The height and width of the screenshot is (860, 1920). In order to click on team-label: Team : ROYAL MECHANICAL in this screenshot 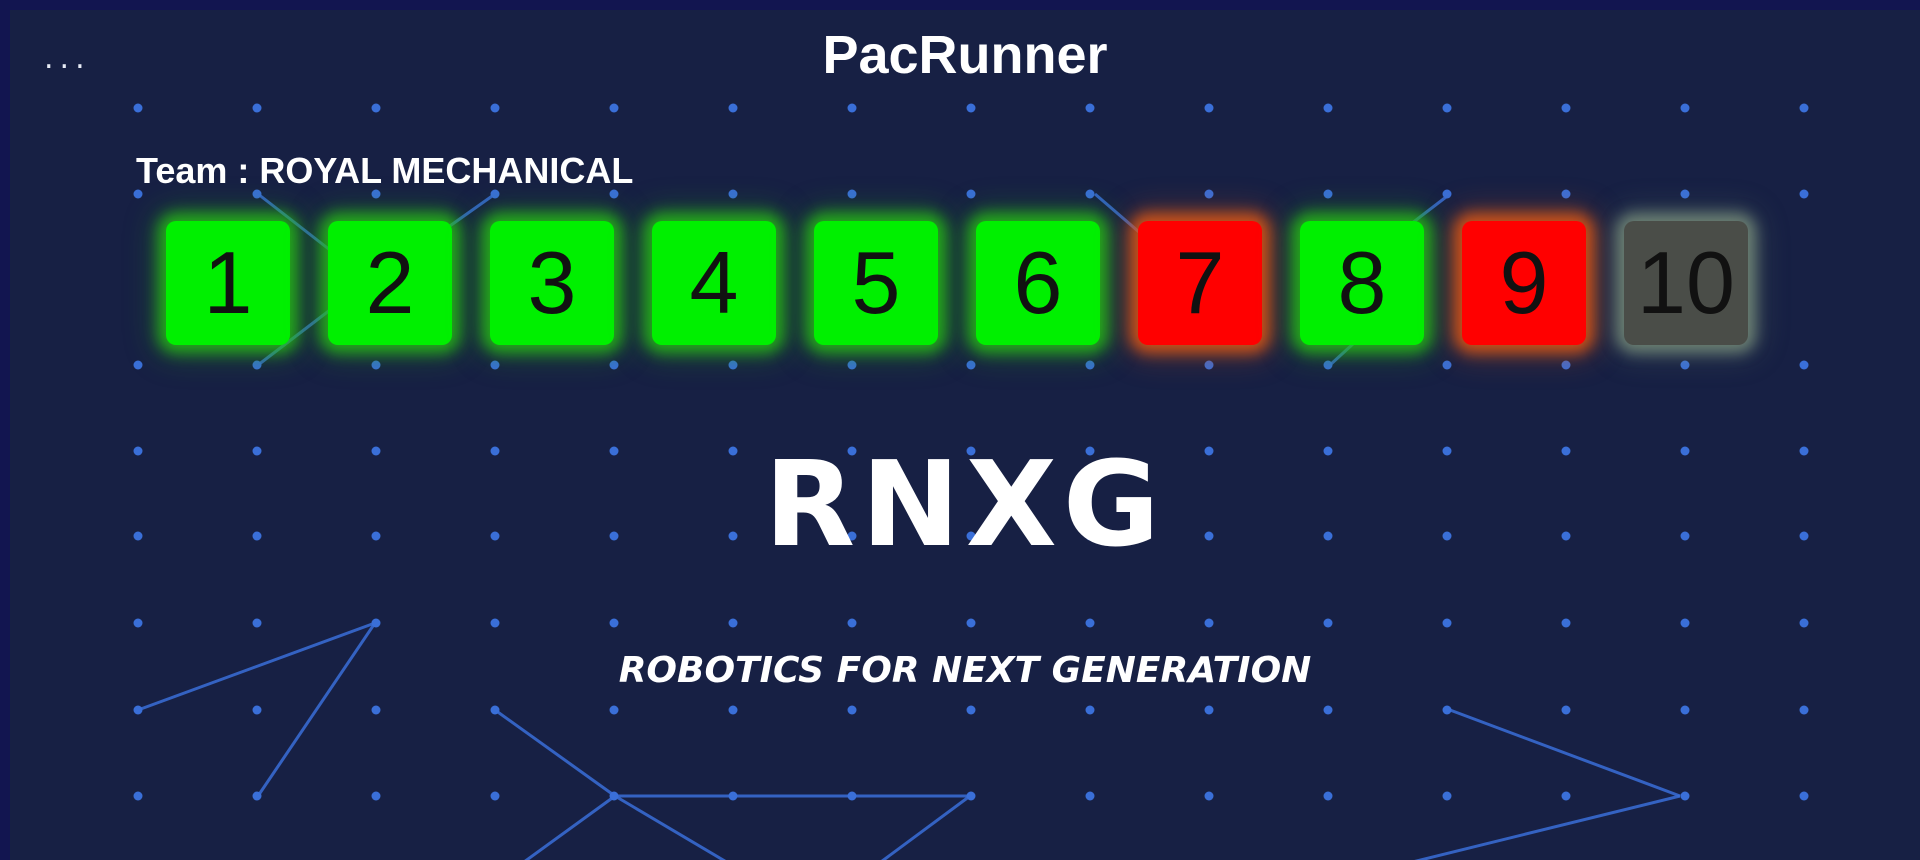, I will do `click(385, 170)`.